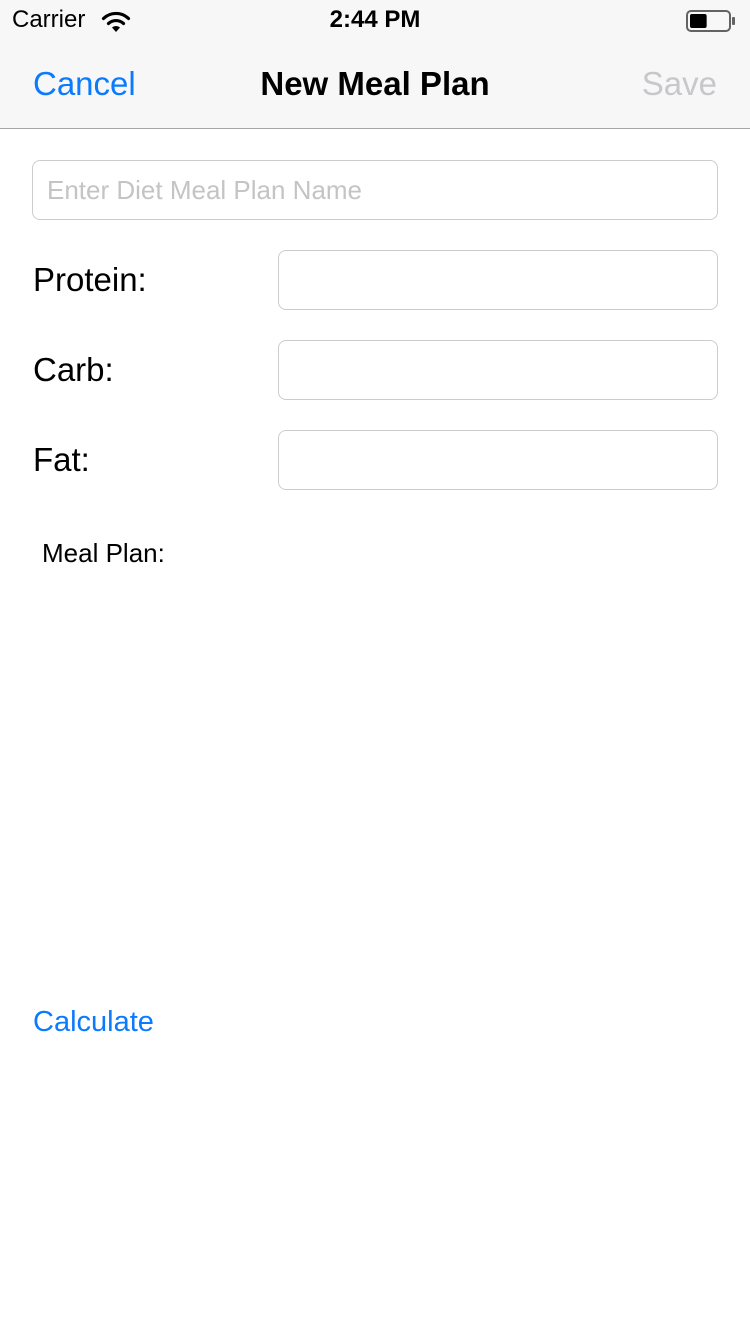  I want to click on protein-label: Protein:, so click(90, 279).